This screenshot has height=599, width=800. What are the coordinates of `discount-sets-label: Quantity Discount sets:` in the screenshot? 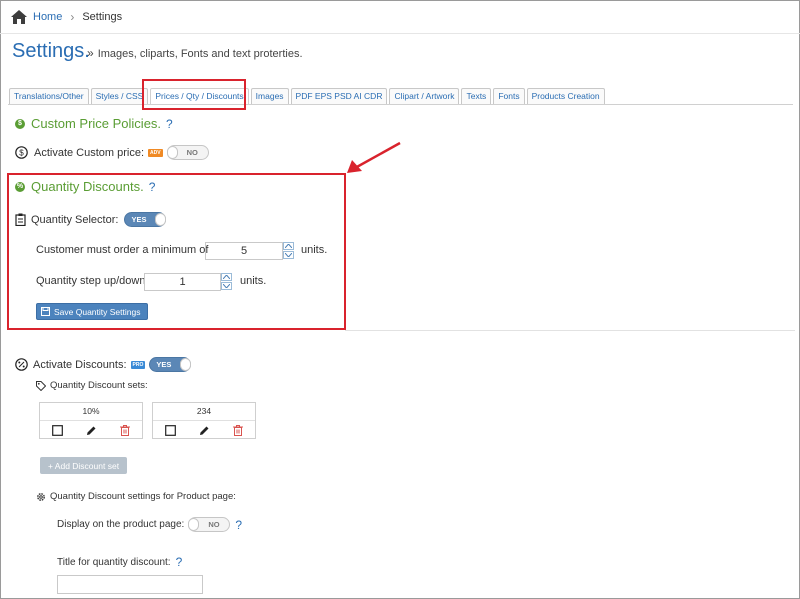 It's located at (99, 385).